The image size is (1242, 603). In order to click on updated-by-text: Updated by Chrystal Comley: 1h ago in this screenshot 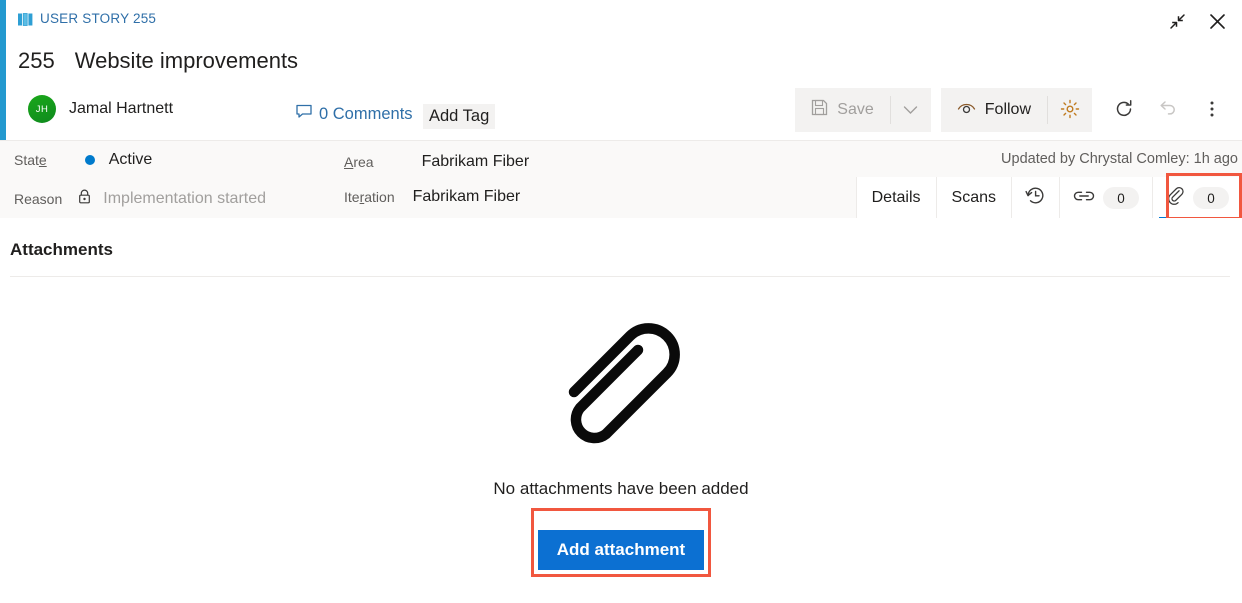, I will do `click(1119, 159)`.